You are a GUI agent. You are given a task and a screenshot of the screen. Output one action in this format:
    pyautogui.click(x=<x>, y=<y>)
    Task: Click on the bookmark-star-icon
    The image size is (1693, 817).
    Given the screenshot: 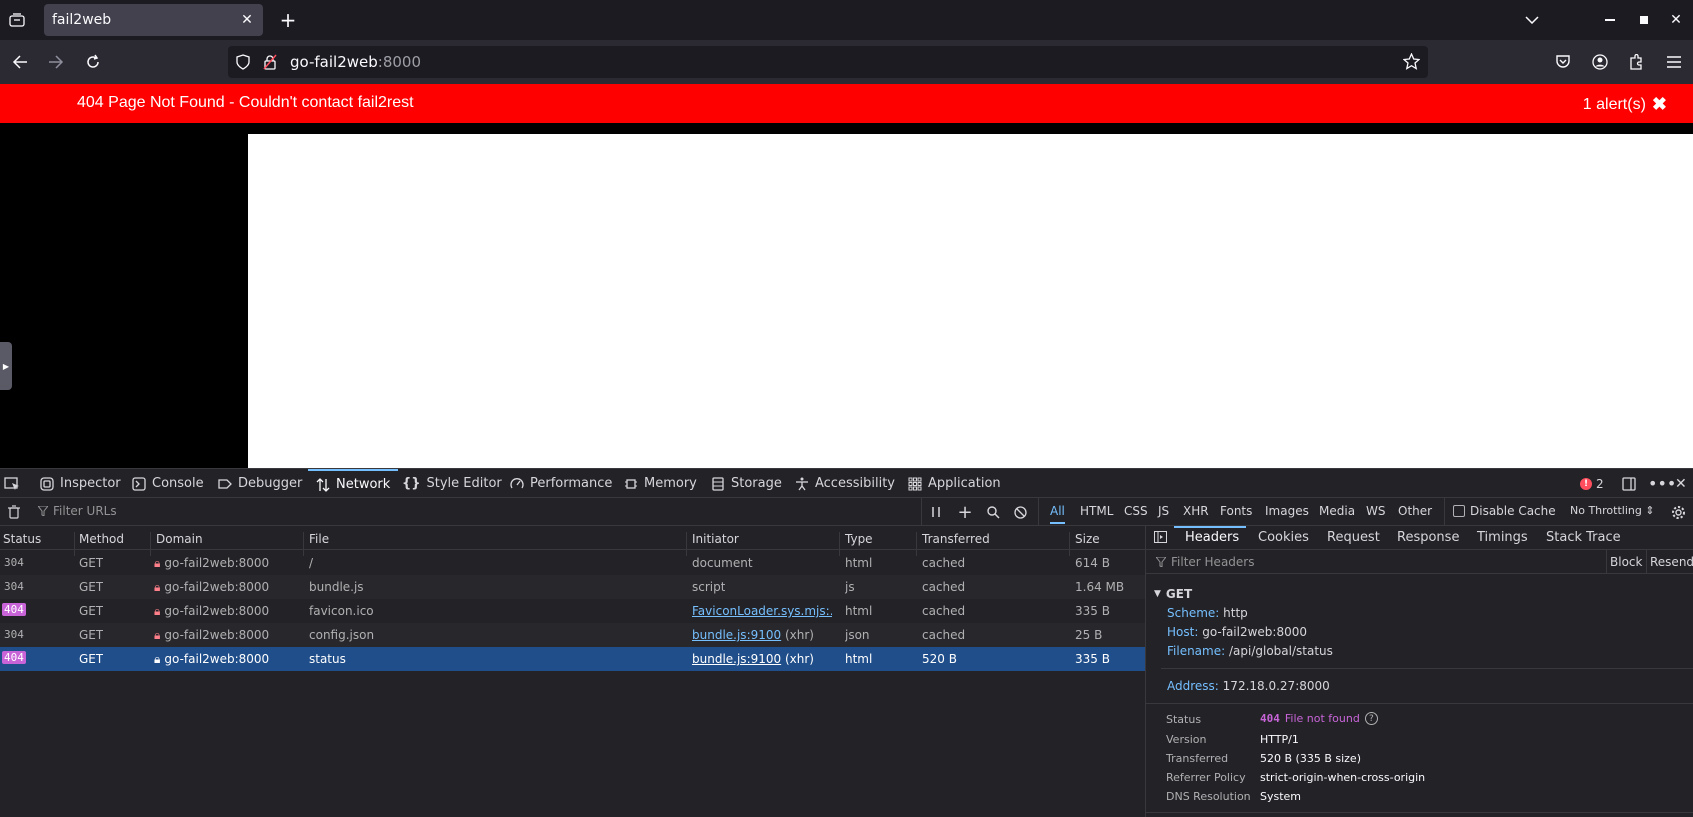 What is the action you would take?
    pyautogui.click(x=1411, y=63)
    